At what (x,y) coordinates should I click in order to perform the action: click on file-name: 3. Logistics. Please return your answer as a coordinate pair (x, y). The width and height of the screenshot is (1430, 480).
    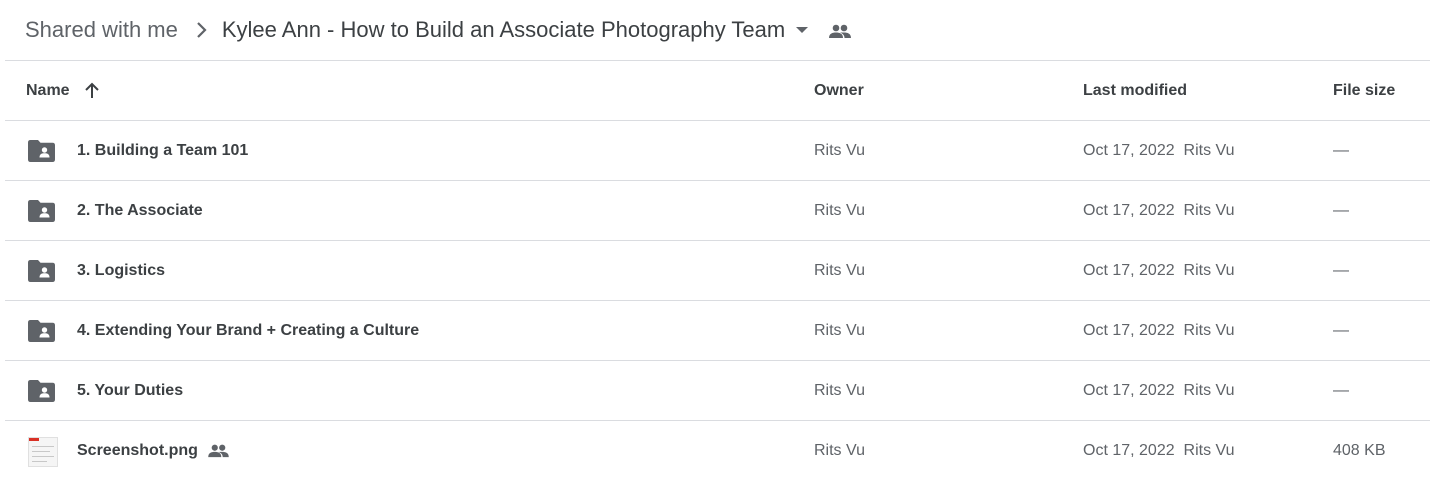
    Looking at the image, I should click on (121, 271).